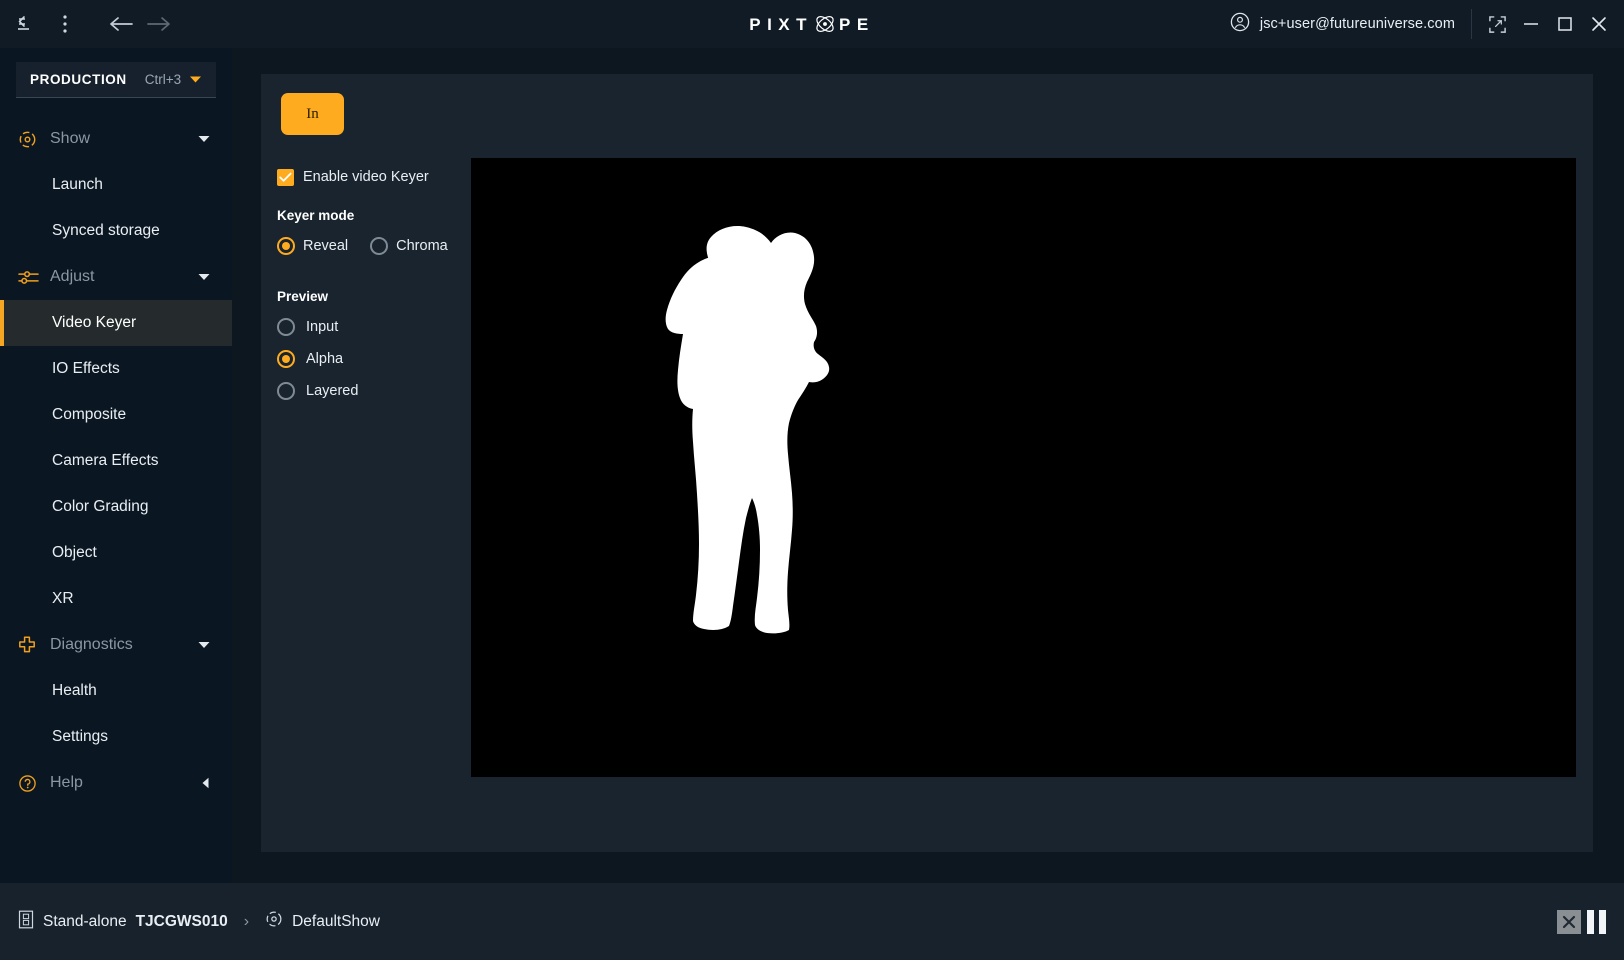  I want to click on status-transport-controls, so click(1581, 921).